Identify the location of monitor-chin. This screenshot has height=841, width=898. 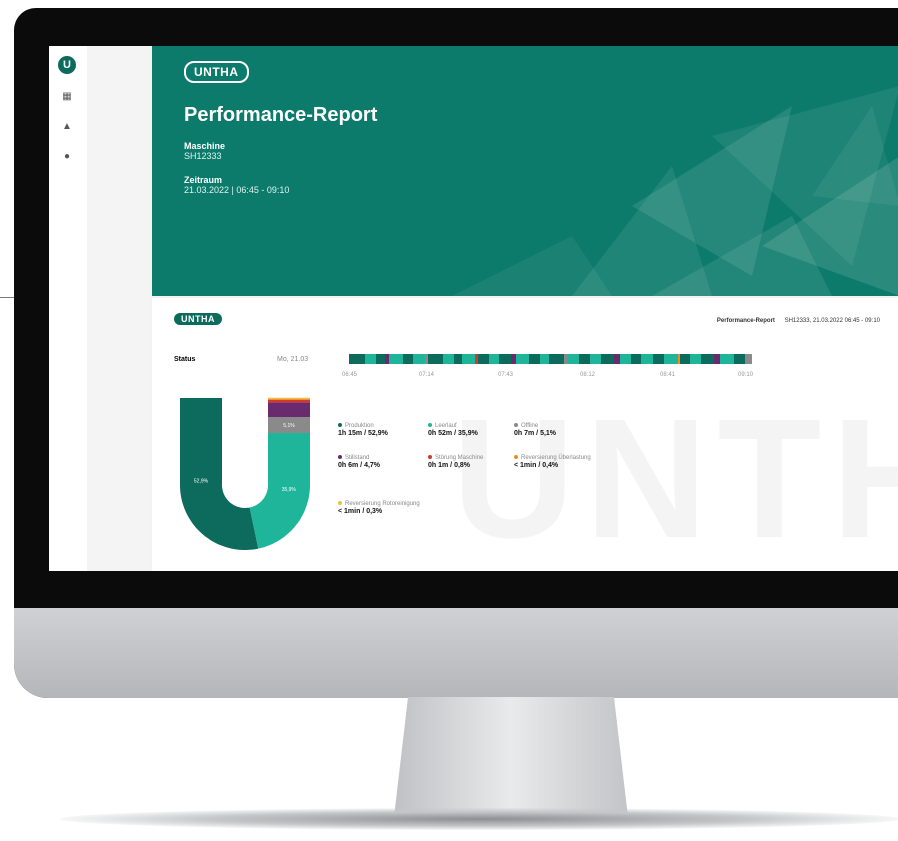
(456, 653).